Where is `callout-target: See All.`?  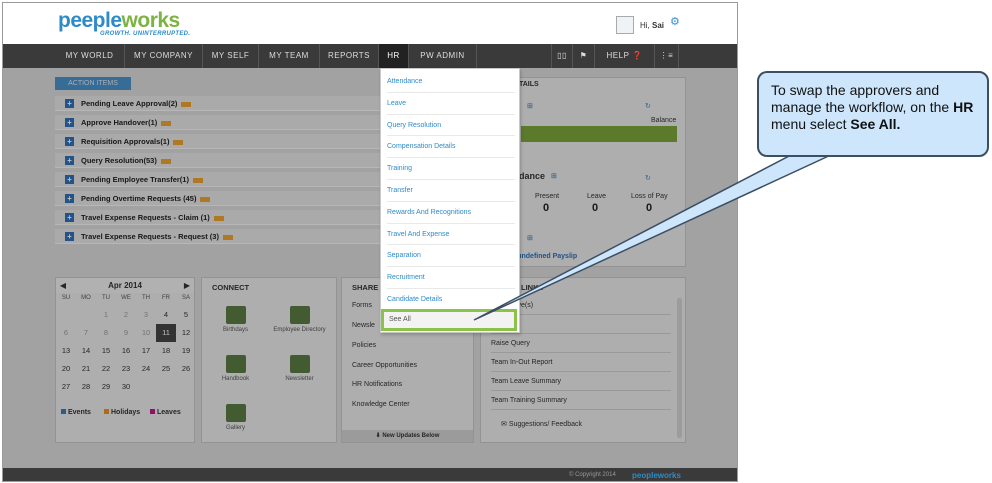
callout-target: See All. is located at coordinates (875, 124).